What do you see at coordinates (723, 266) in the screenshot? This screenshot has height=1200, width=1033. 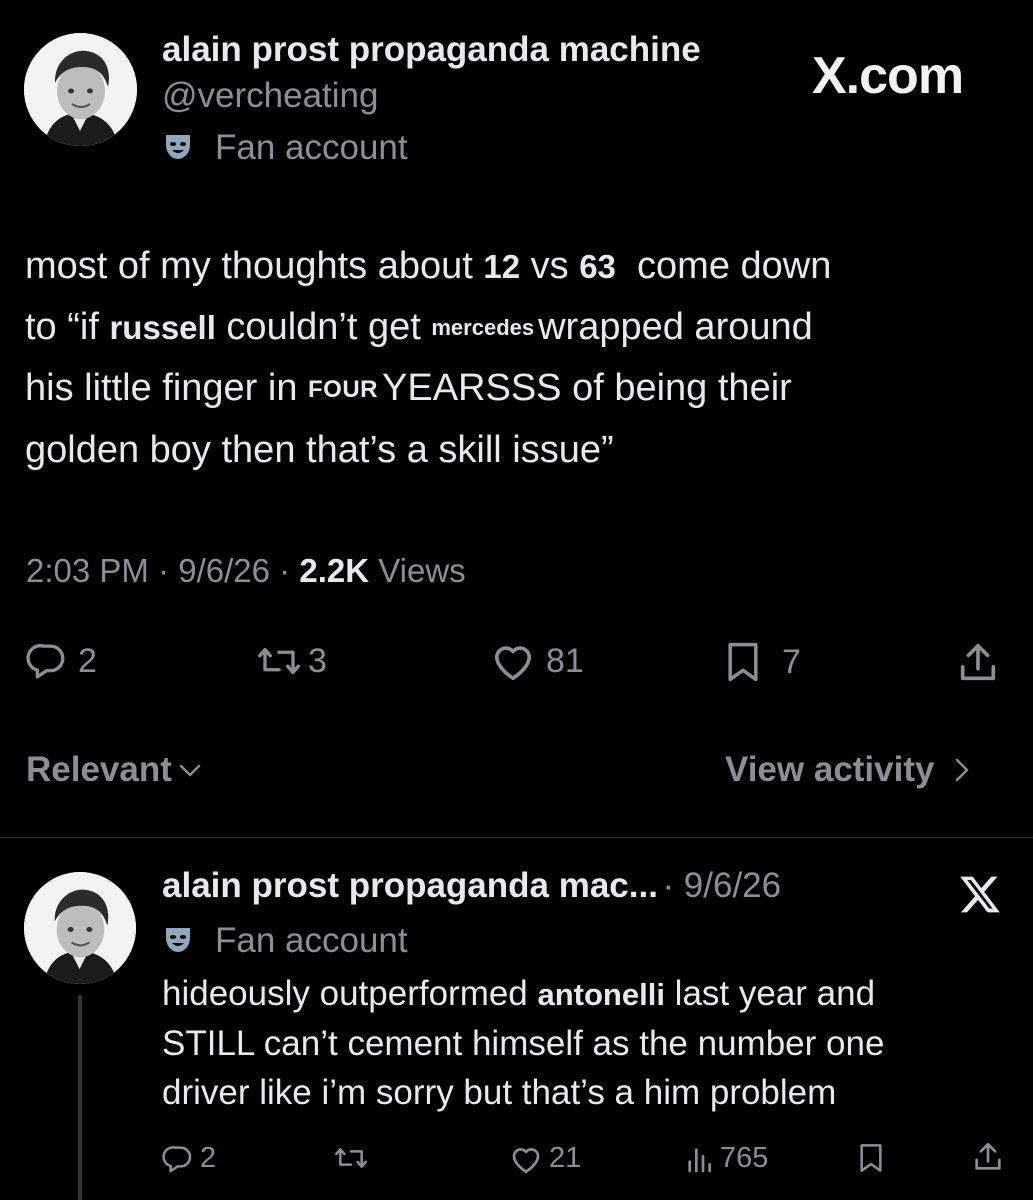 I see `text-span: come down` at bounding box center [723, 266].